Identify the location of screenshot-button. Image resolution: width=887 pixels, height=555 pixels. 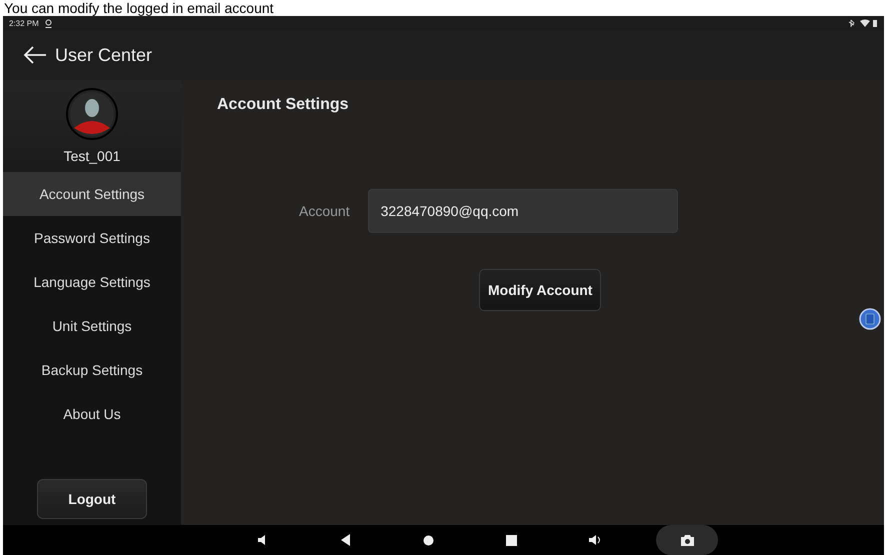
(687, 540).